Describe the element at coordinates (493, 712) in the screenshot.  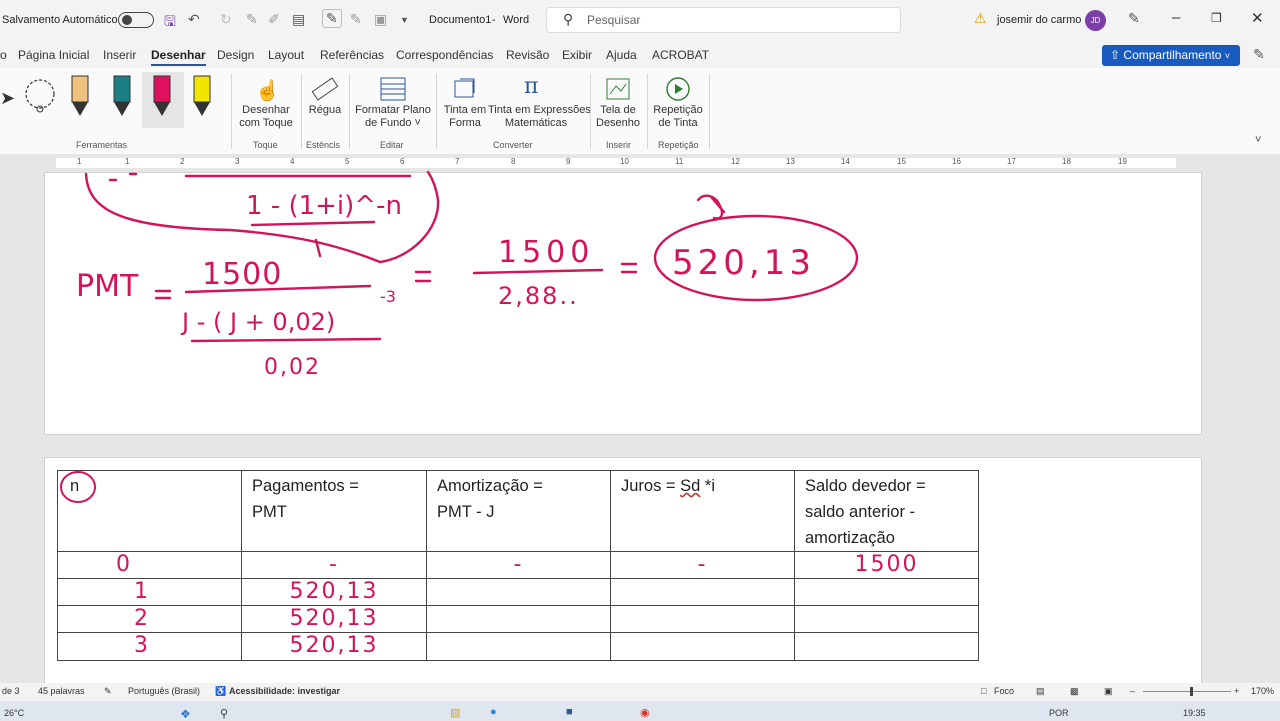
I see `edge-icon: ●` at that location.